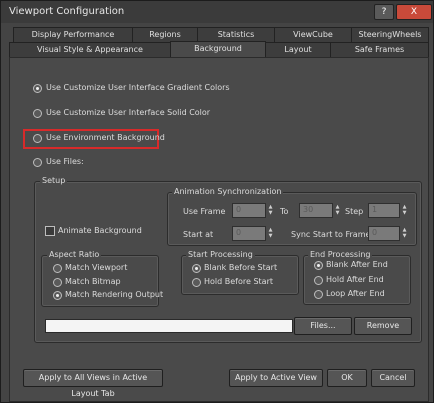  What do you see at coordinates (355, 293) in the screenshot?
I see `loop-after-end-label: Loop After End` at bounding box center [355, 293].